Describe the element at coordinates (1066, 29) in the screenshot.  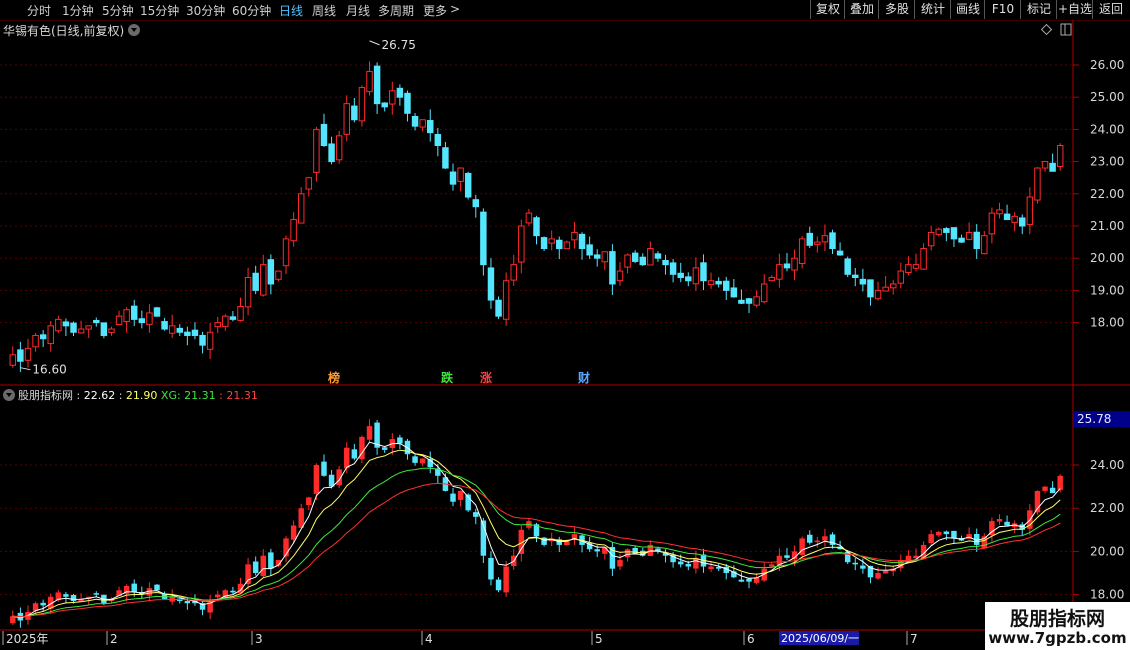
I see `window-icon` at that location.